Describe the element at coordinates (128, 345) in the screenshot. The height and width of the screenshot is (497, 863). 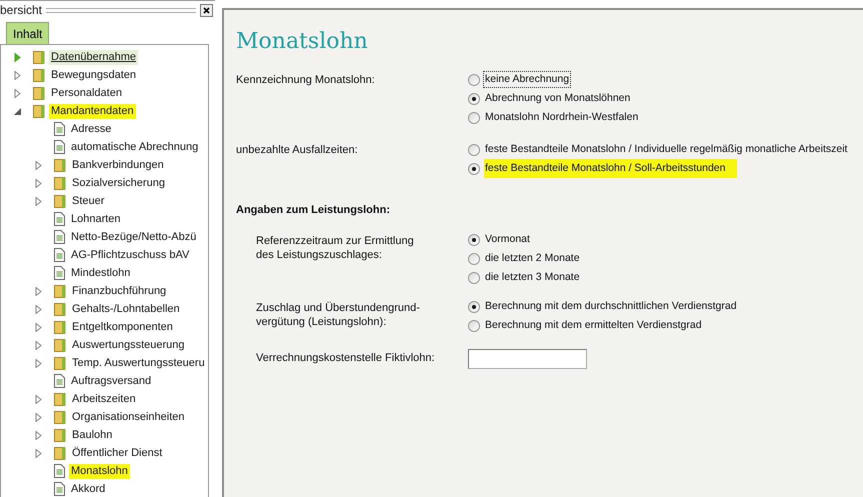
I see `tree-item: Auswertungssteuerung` at that location.